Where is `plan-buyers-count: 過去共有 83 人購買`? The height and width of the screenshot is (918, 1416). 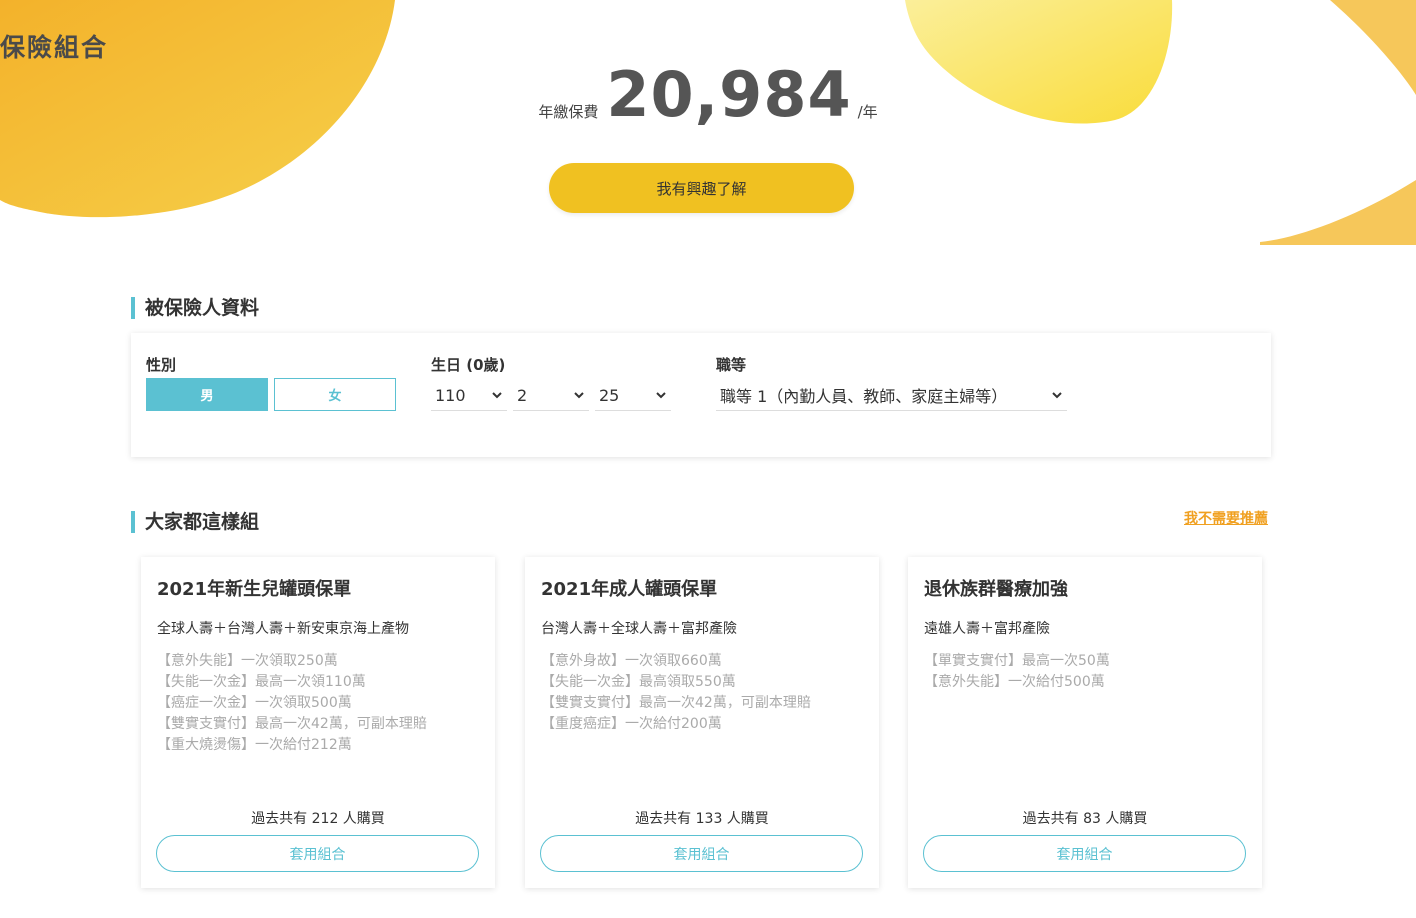
plan-buyers-count: 過去共有 83 人購買 is located at coordinates (1085, 819).